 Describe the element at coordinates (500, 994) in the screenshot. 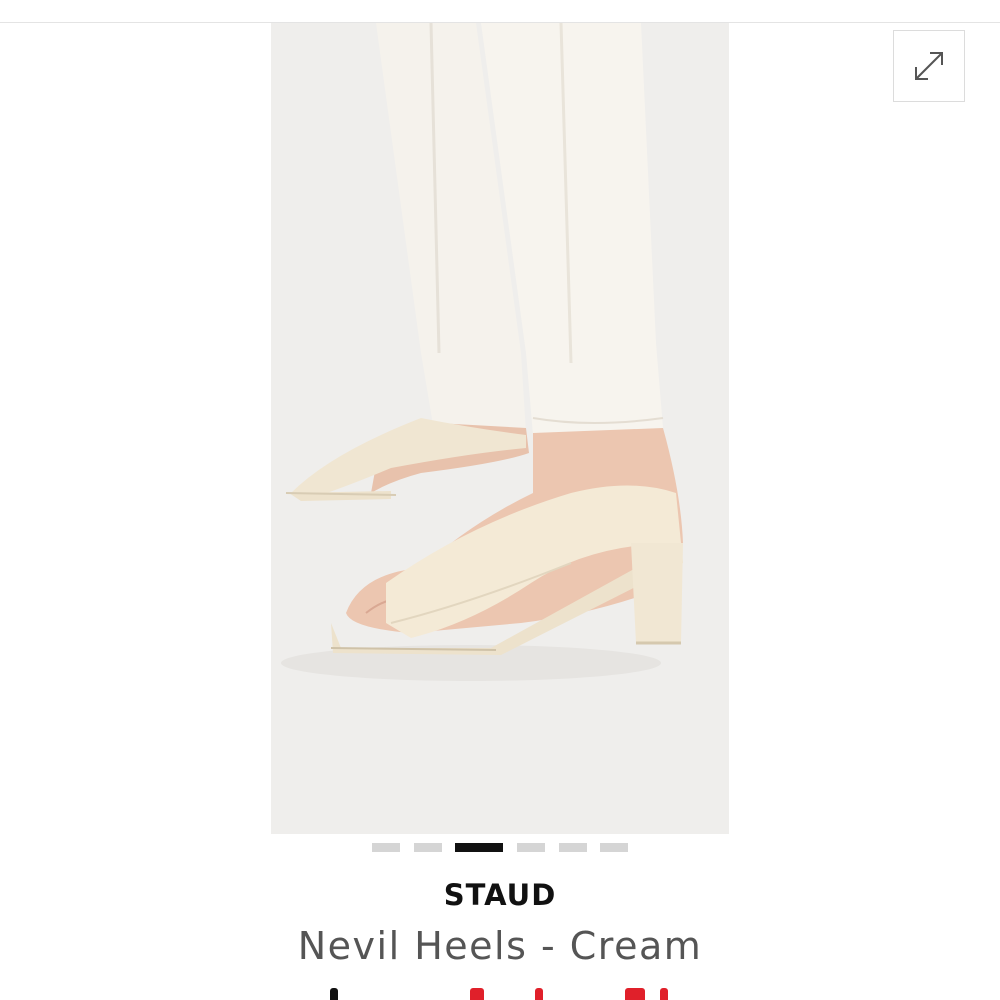

I see `price-row-cropped` at that location.